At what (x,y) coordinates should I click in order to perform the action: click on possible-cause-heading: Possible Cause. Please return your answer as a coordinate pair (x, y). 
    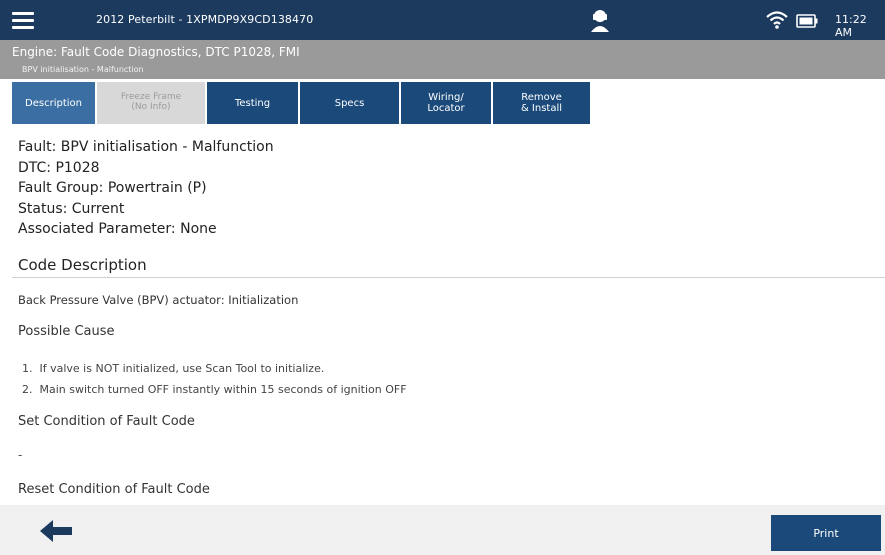
    Looking at the image, I should click on (66, 331).